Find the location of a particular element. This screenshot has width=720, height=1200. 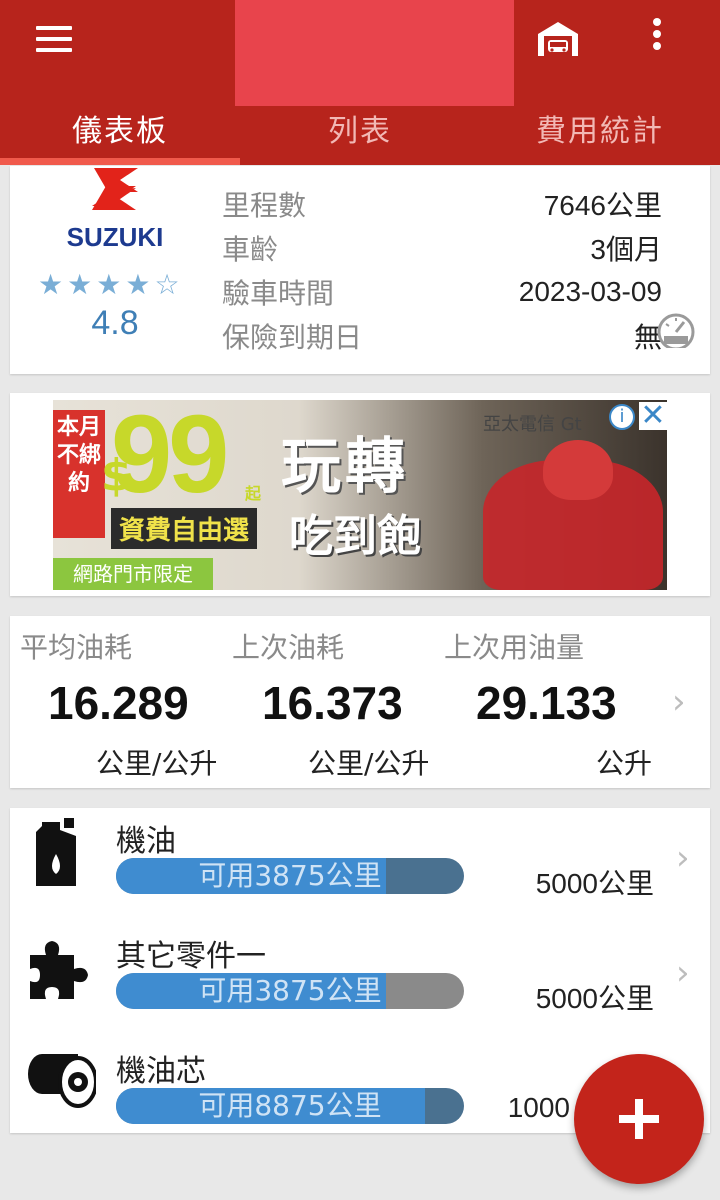

ad-brand: 亞太電信 Gt is located at coordinates (532, 424).